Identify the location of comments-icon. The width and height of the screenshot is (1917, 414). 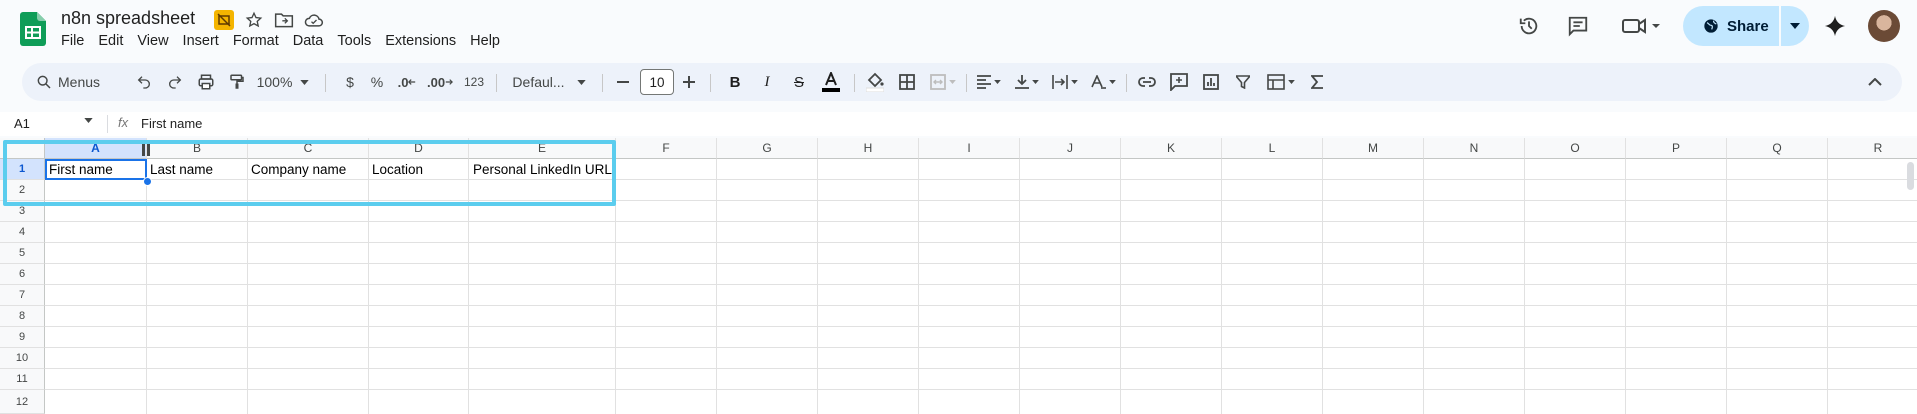
(1578, 26).